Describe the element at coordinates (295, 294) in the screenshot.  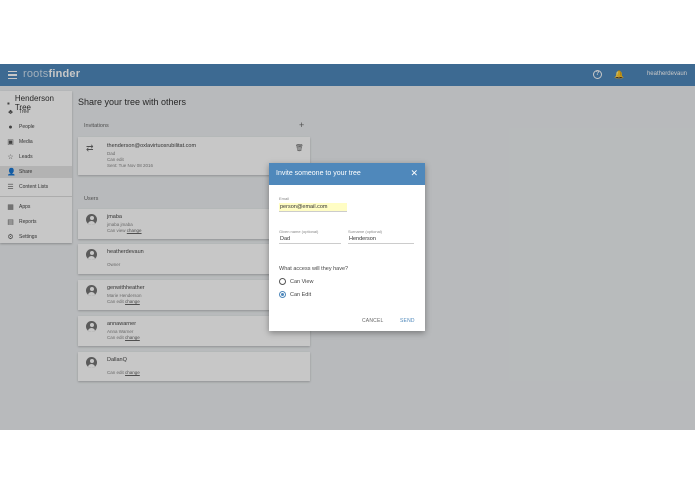
I see `radio-can-edit: Can Edit` at that location.